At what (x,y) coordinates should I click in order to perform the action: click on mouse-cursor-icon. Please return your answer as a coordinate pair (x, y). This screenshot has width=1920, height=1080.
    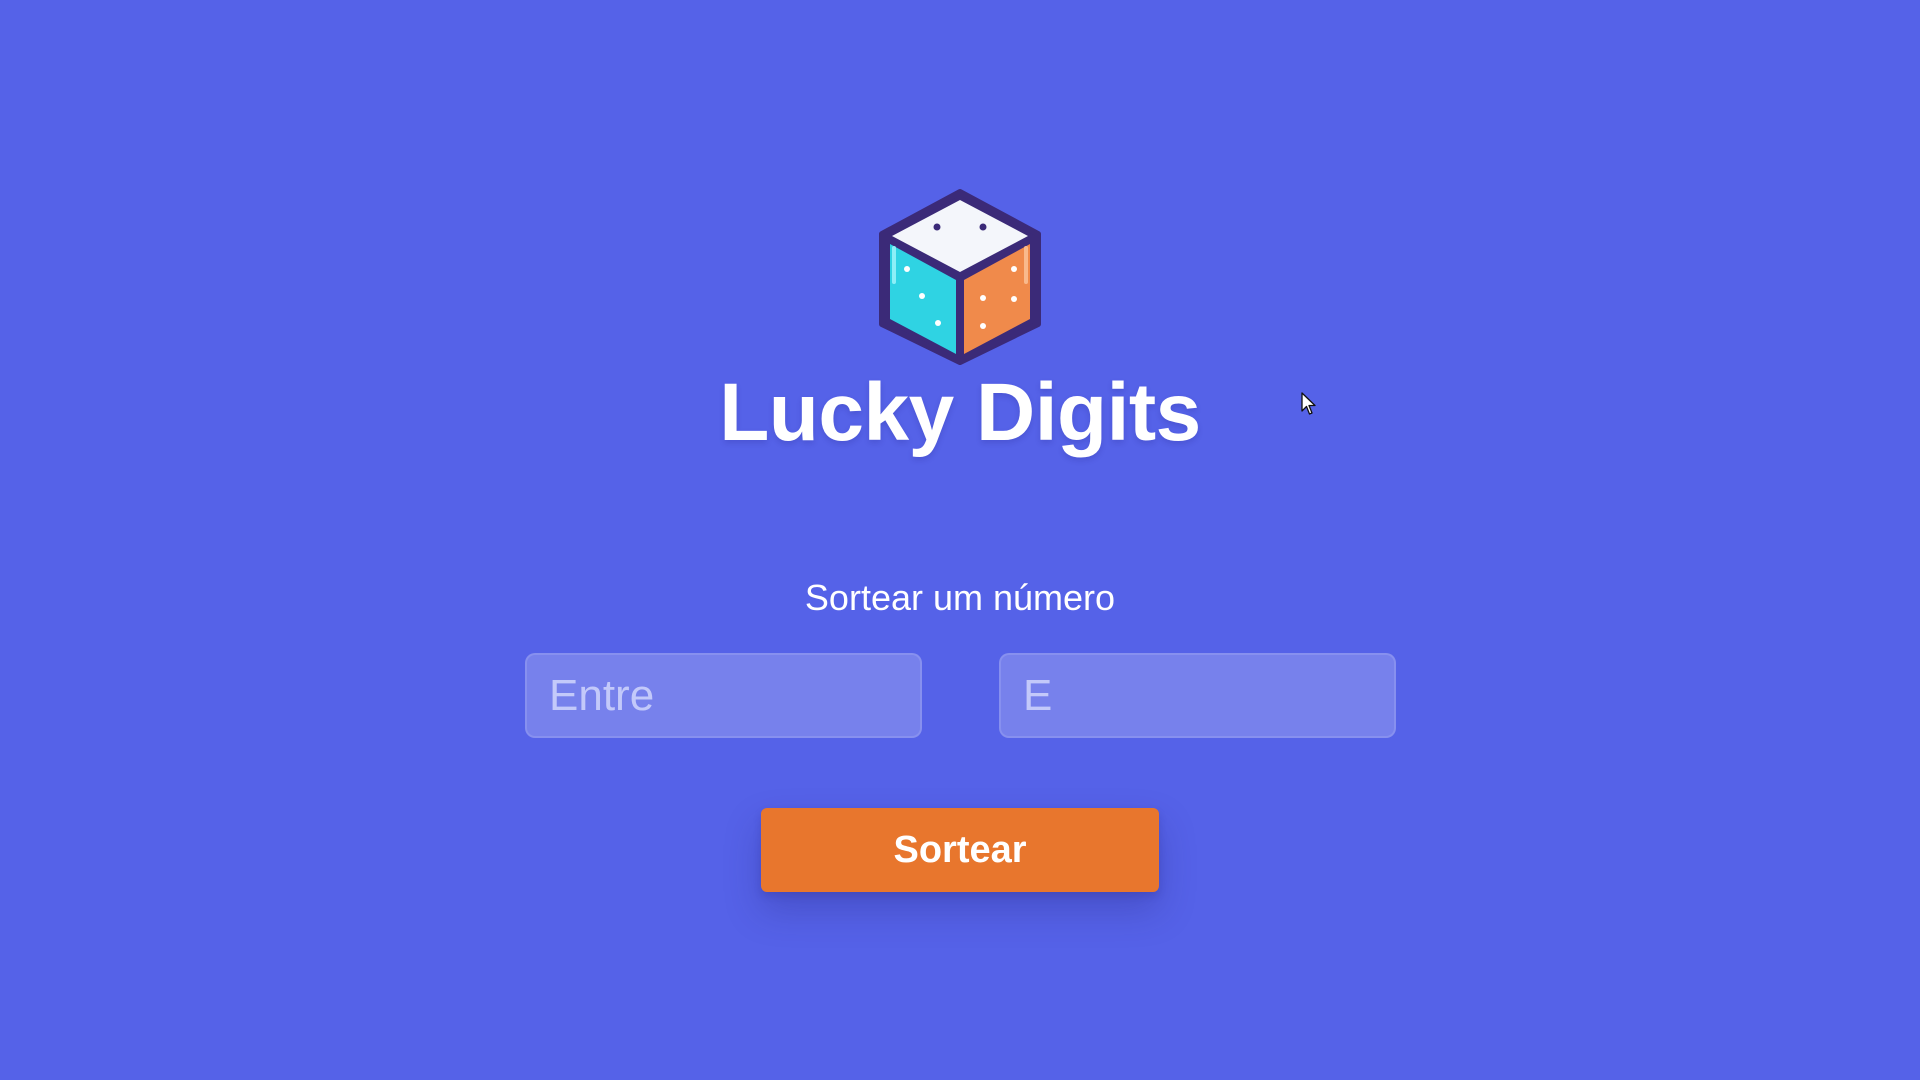
    Looking at the image, I should click on (1308, 403).